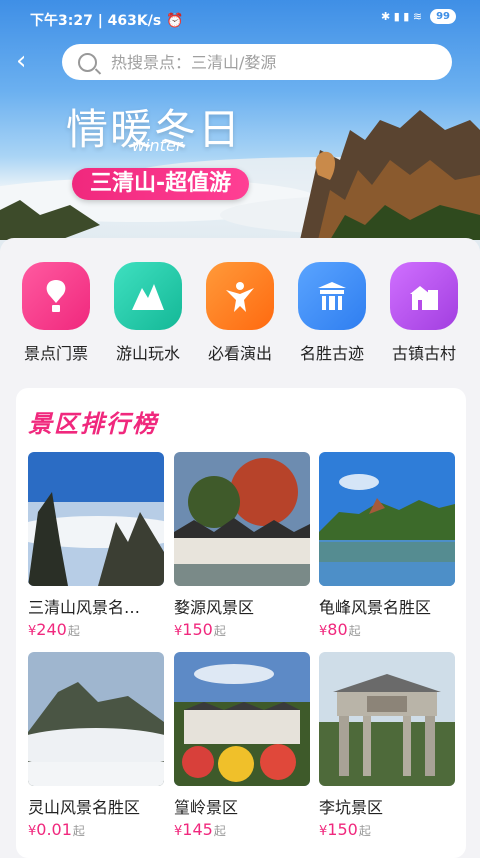  Describe the element at coordinates (206, 807) in the screenshot. I see `scenic-name: 篁岭景区` at that location.